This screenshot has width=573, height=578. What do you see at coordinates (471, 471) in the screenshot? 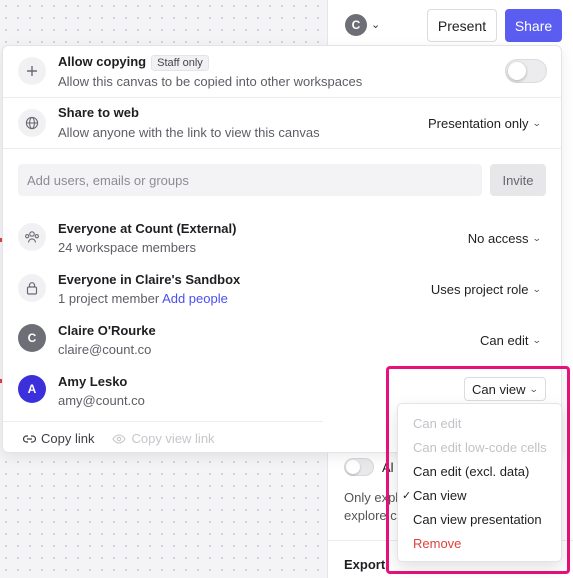
I see `role-option-label: Can edit (excl. data)` at bounding box center [471, 471].